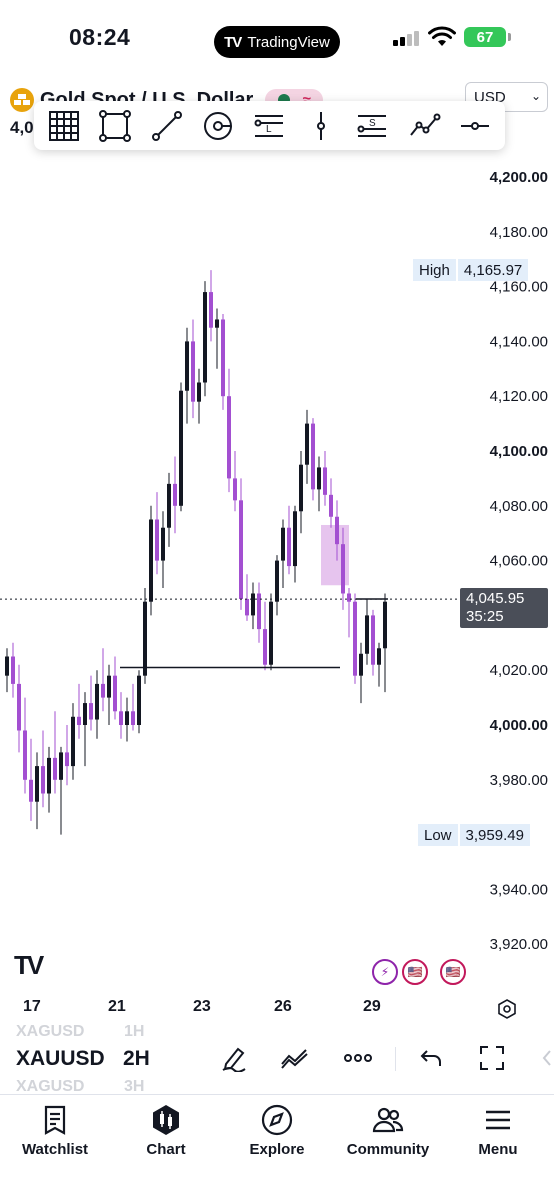 Image resolution: width=554 pixels, height=1200 pixels. Describe the element at coordinates (493, 270) in the screenshot. I see `high-label-value: 4,165.97` at that location.